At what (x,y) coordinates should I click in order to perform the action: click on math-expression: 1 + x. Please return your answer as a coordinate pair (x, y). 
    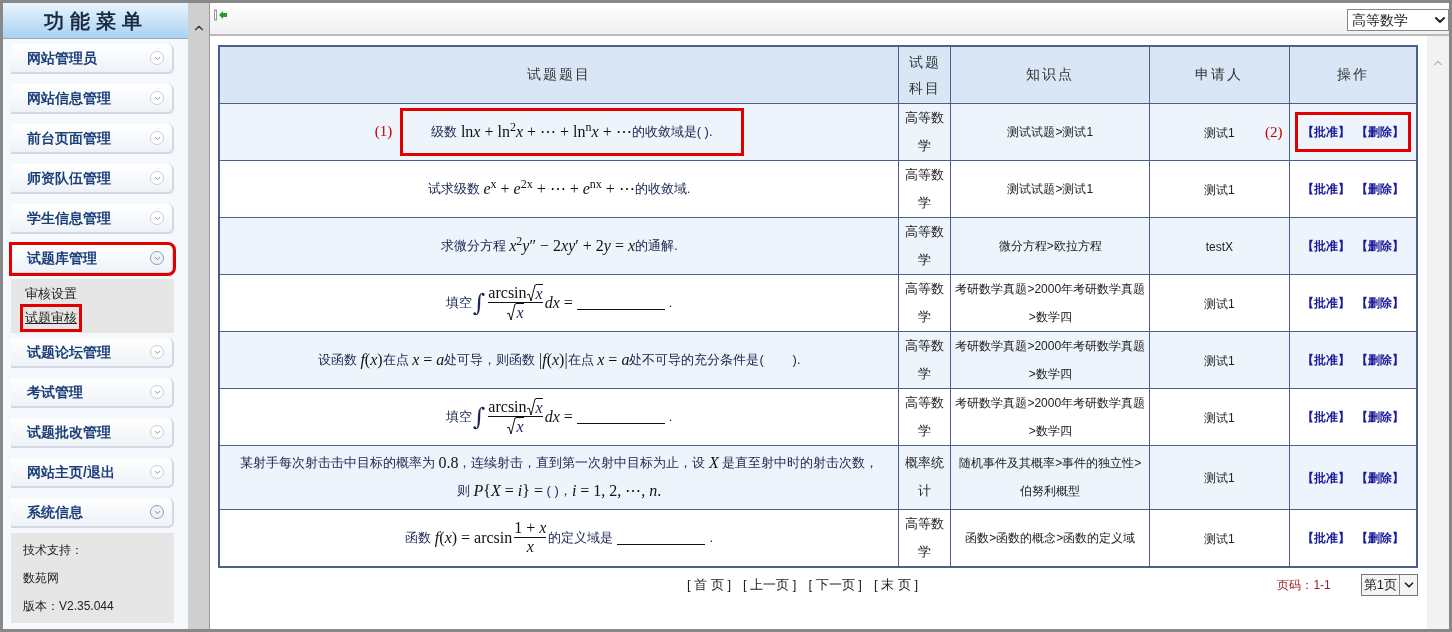
    Looking at the image, I should click on (530, 528).